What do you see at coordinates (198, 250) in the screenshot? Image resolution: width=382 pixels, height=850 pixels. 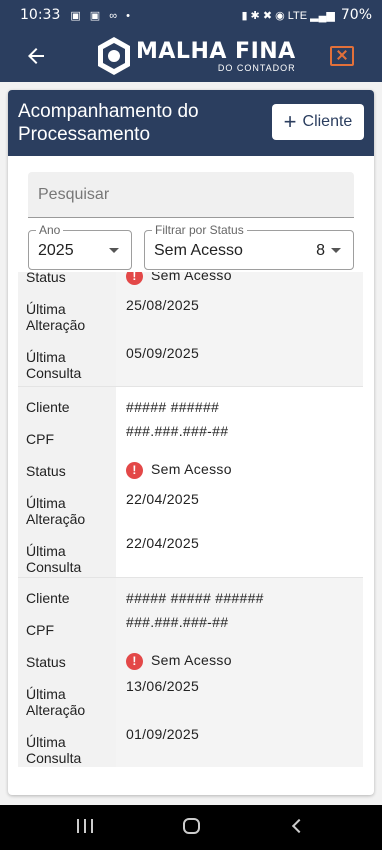 I see `status-filter-value: Sem Acesso` at bounding box center [198, 250].